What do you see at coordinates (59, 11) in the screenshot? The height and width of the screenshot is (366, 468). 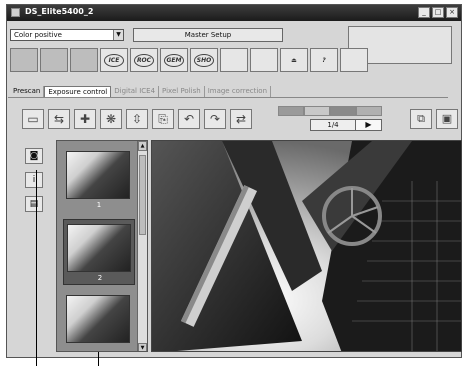 I see `window-title: DS_Elite5400_2` at bounding box center [59, 11].